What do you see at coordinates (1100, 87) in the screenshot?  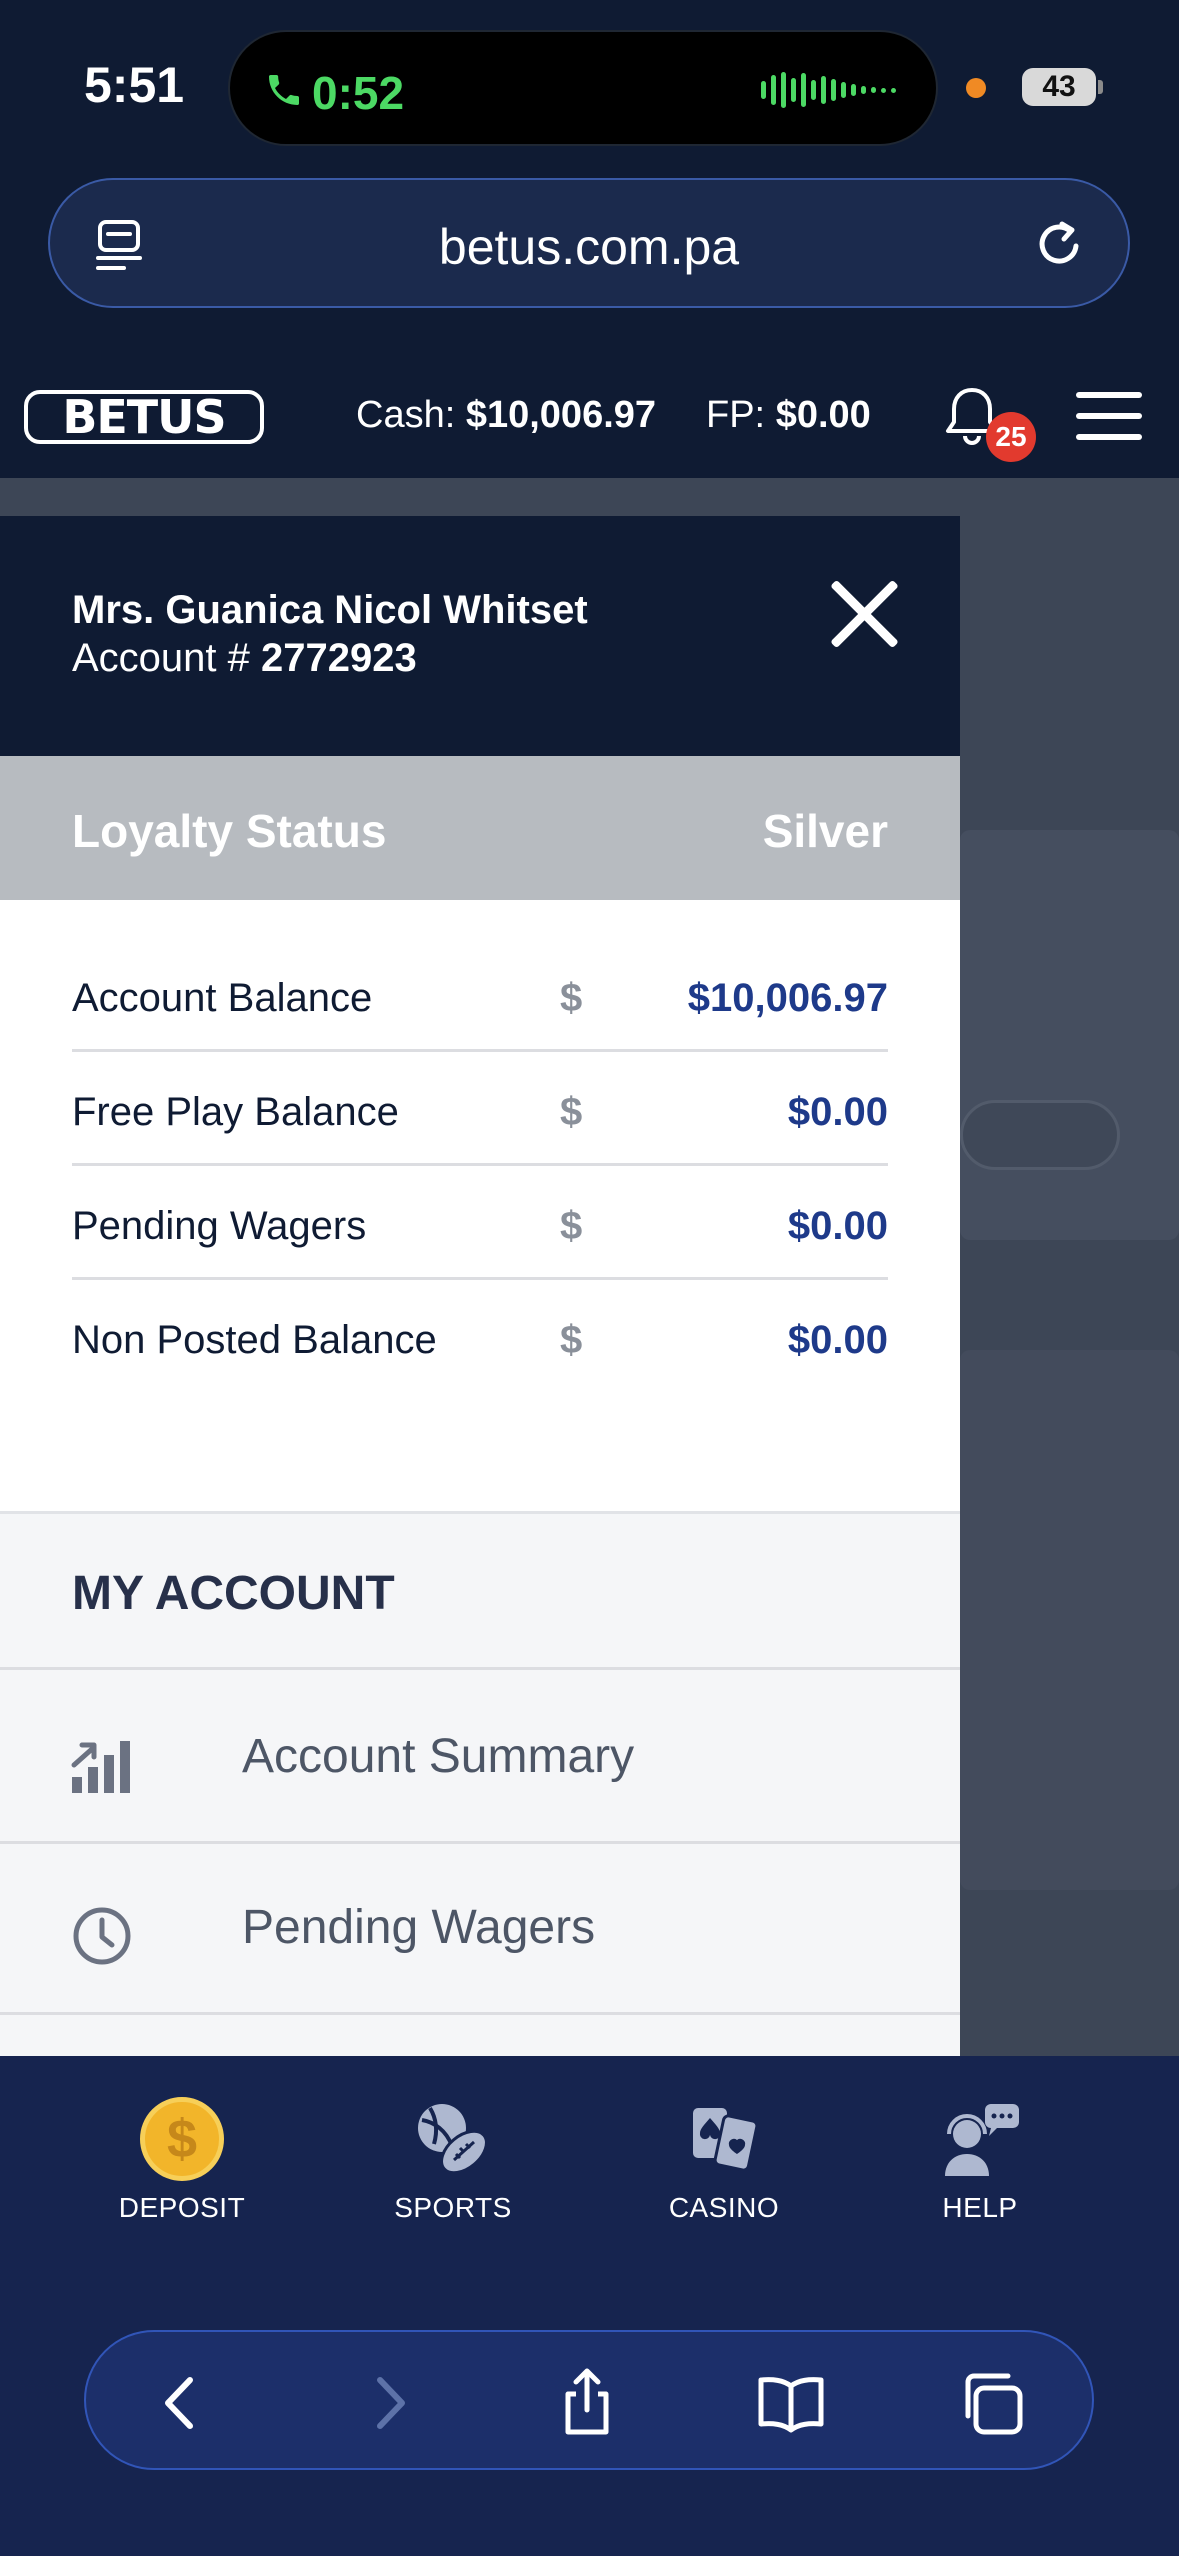 I see `battery-cap` at bounding box center [1100, 87].